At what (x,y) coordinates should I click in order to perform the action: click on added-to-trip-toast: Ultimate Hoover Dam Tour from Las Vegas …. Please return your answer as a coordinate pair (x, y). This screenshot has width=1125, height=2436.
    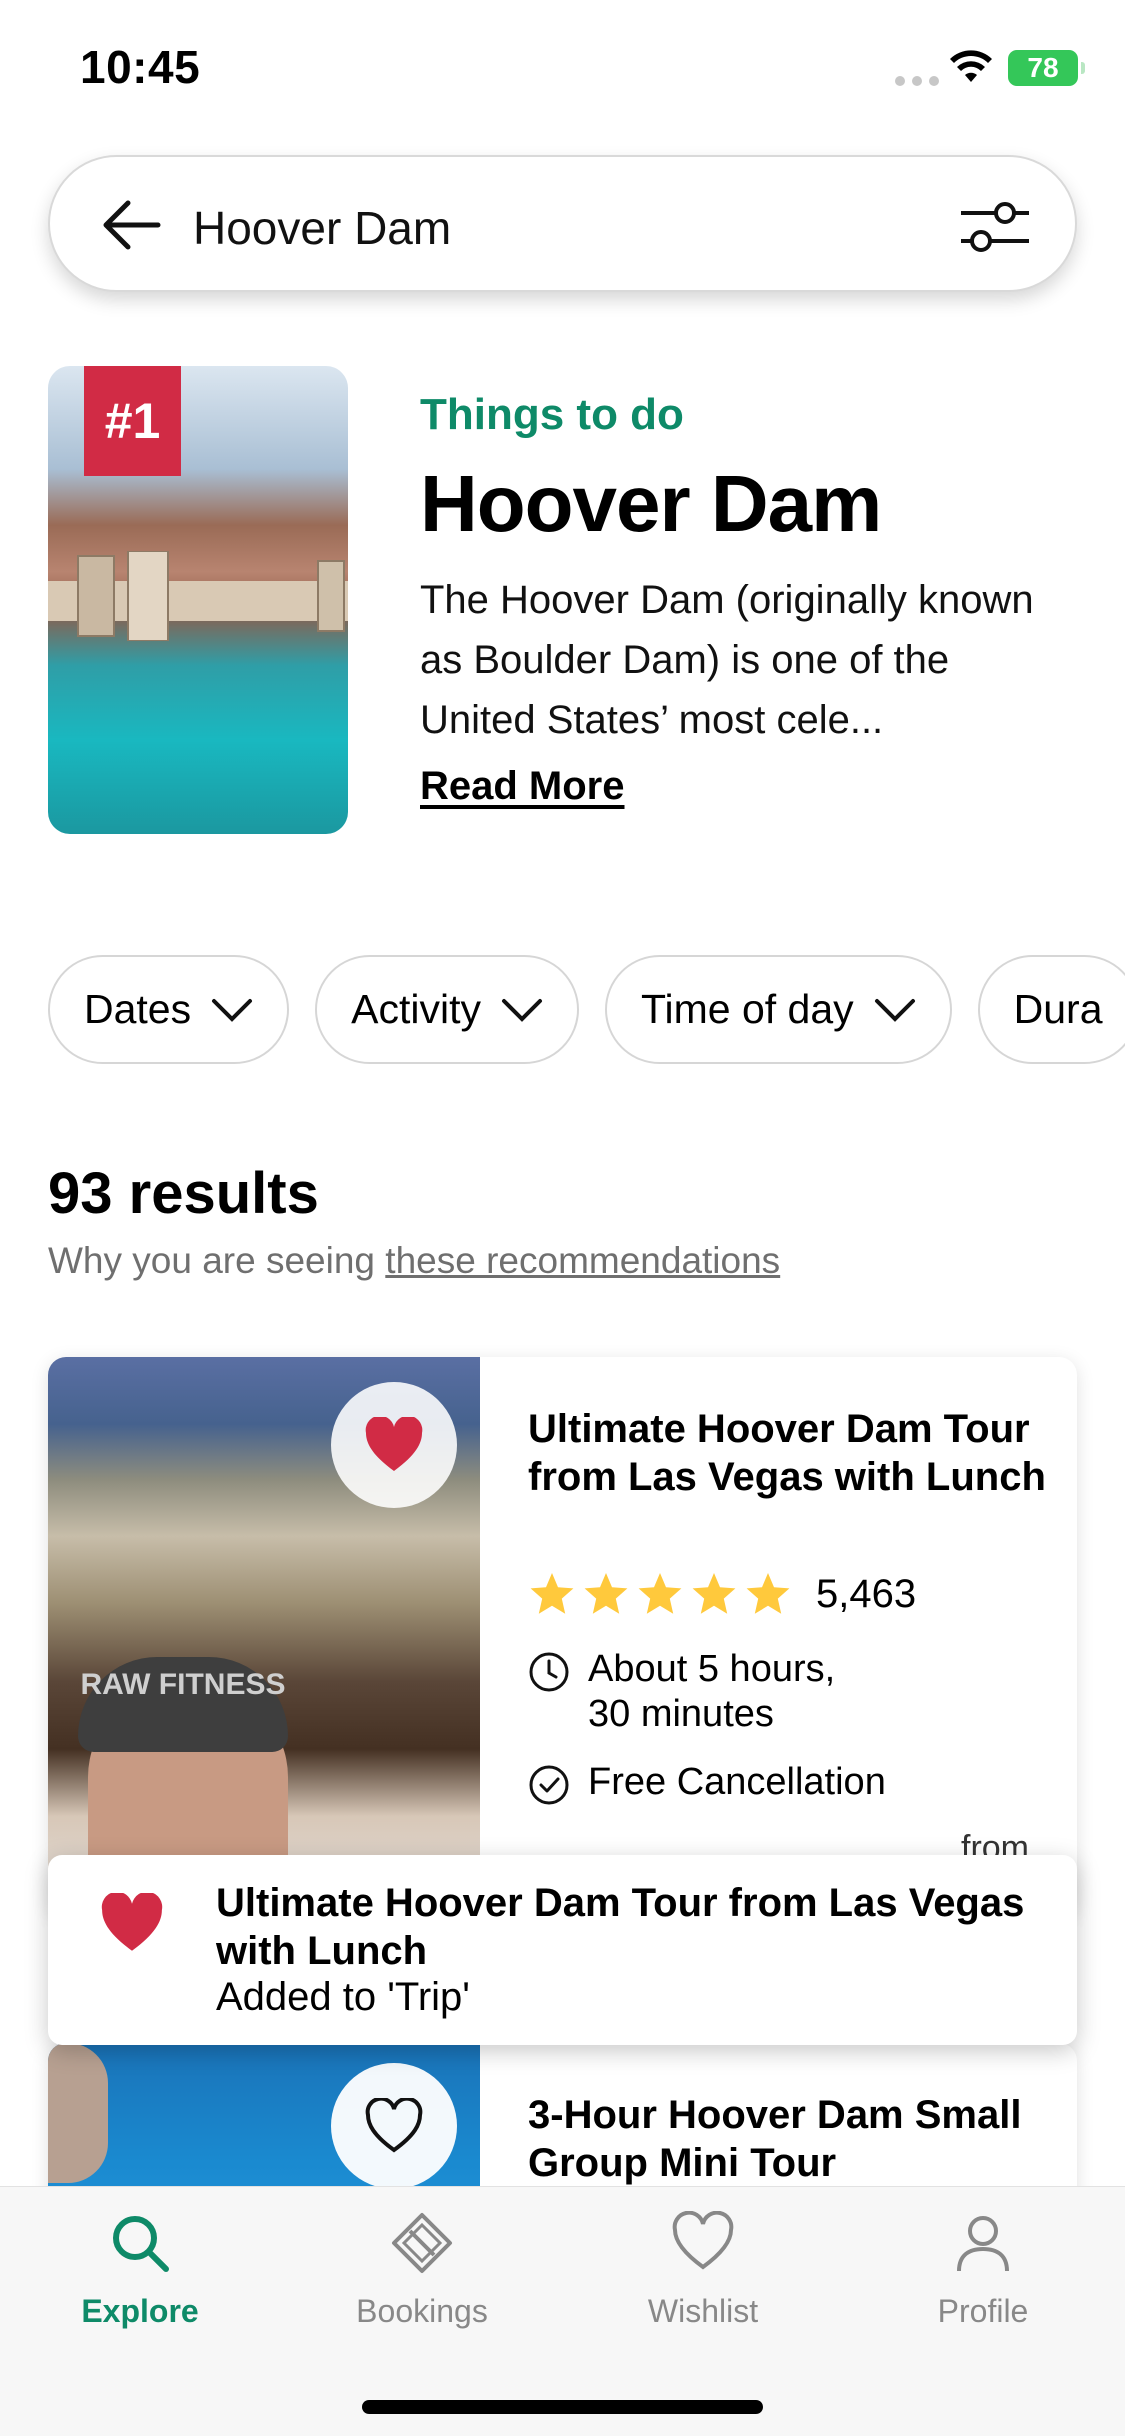
    Looking at the image, I should click on (562, 1950).